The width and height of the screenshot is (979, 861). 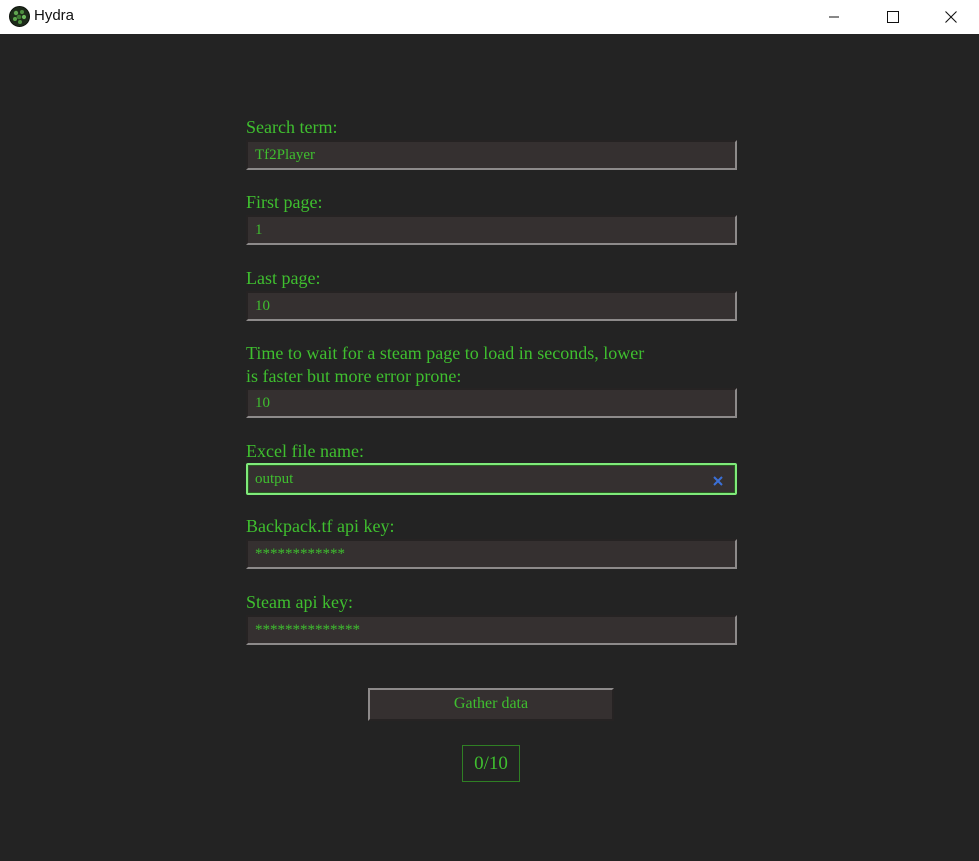 What do you see at coordinates (491, 403) in the screenshot?
I see `wait-time-input` at bounding box center [491, 403].